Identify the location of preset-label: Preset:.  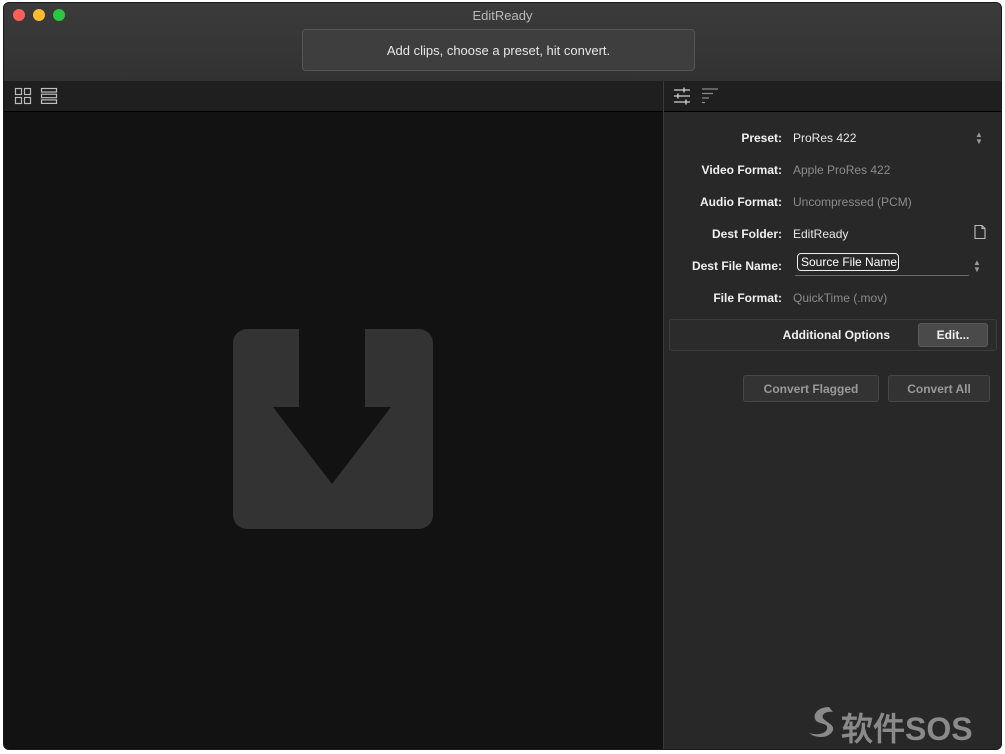
(761, 138).